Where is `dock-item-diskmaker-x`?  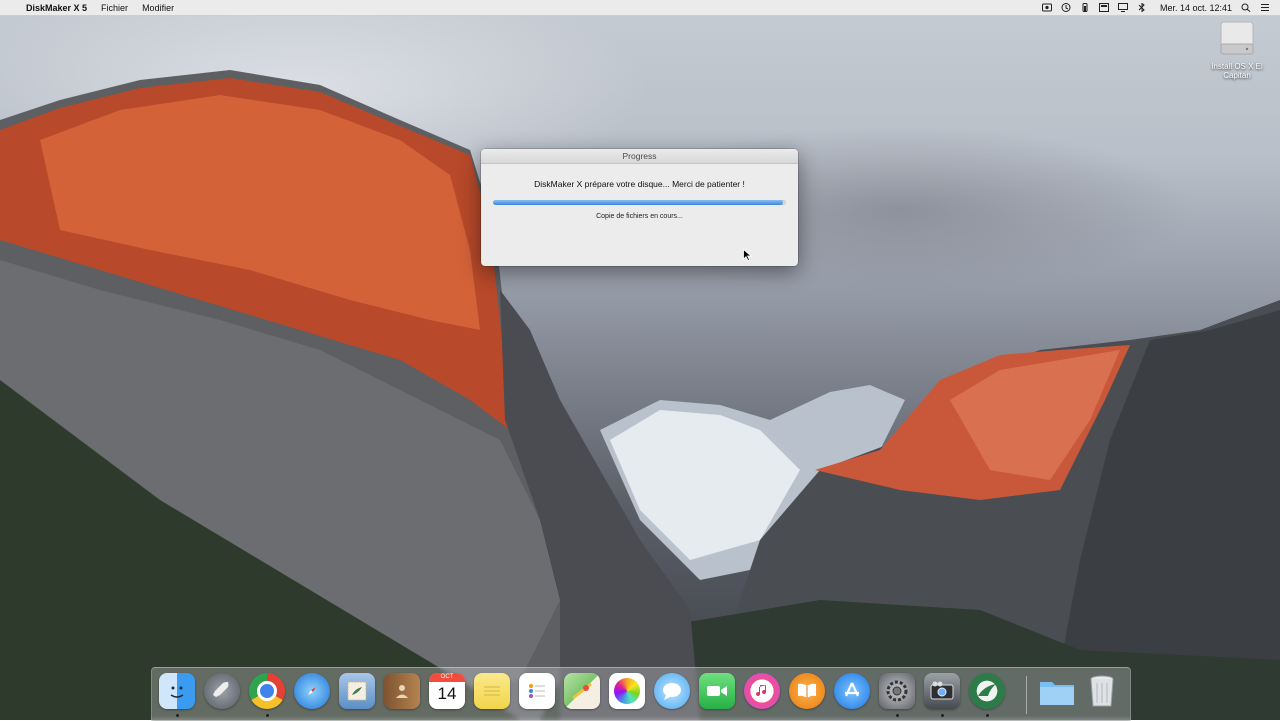
dock-item-diskmaker-x is located at coordinates (987, 695).